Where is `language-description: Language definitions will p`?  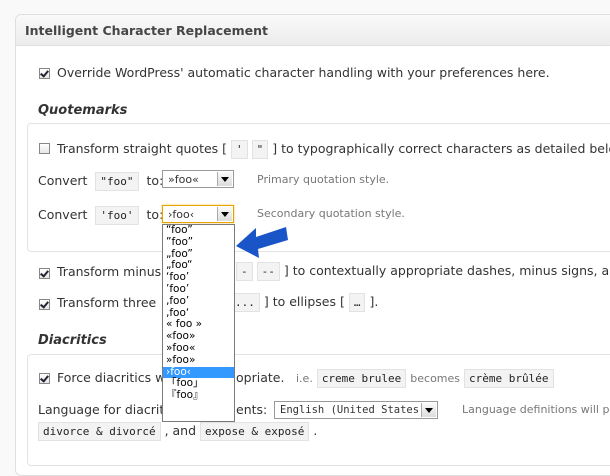 language-description: Language definitions will p is located at coordinates (536, 409).